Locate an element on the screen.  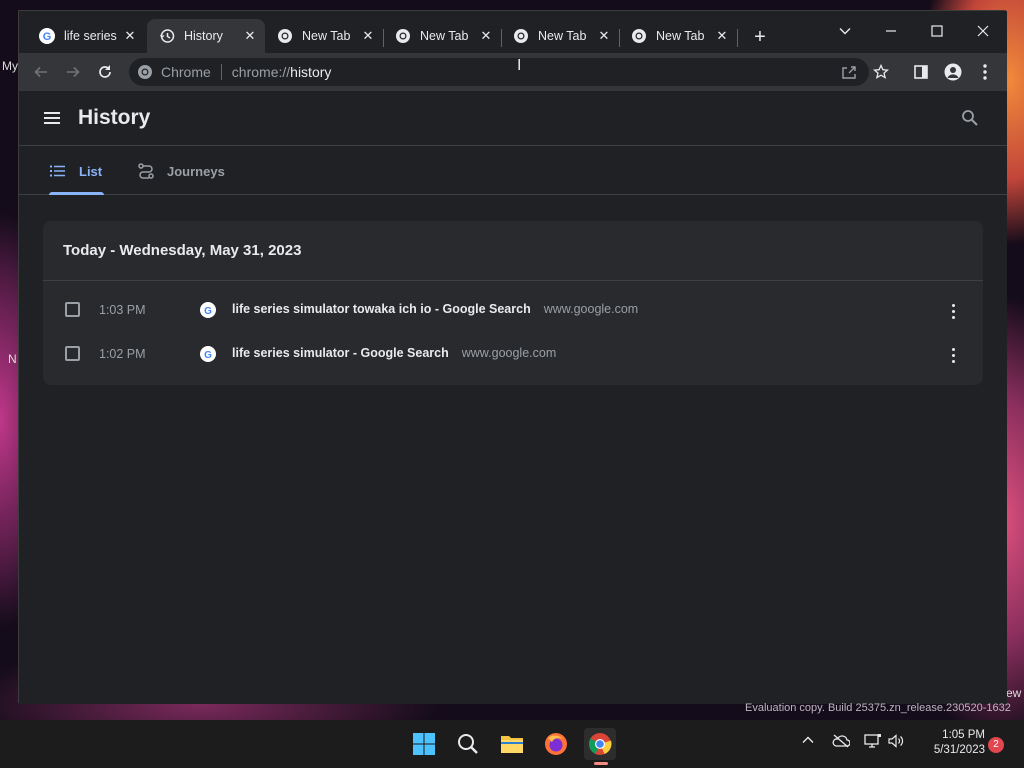
avatar-icon is located at coordinates (953, 72).